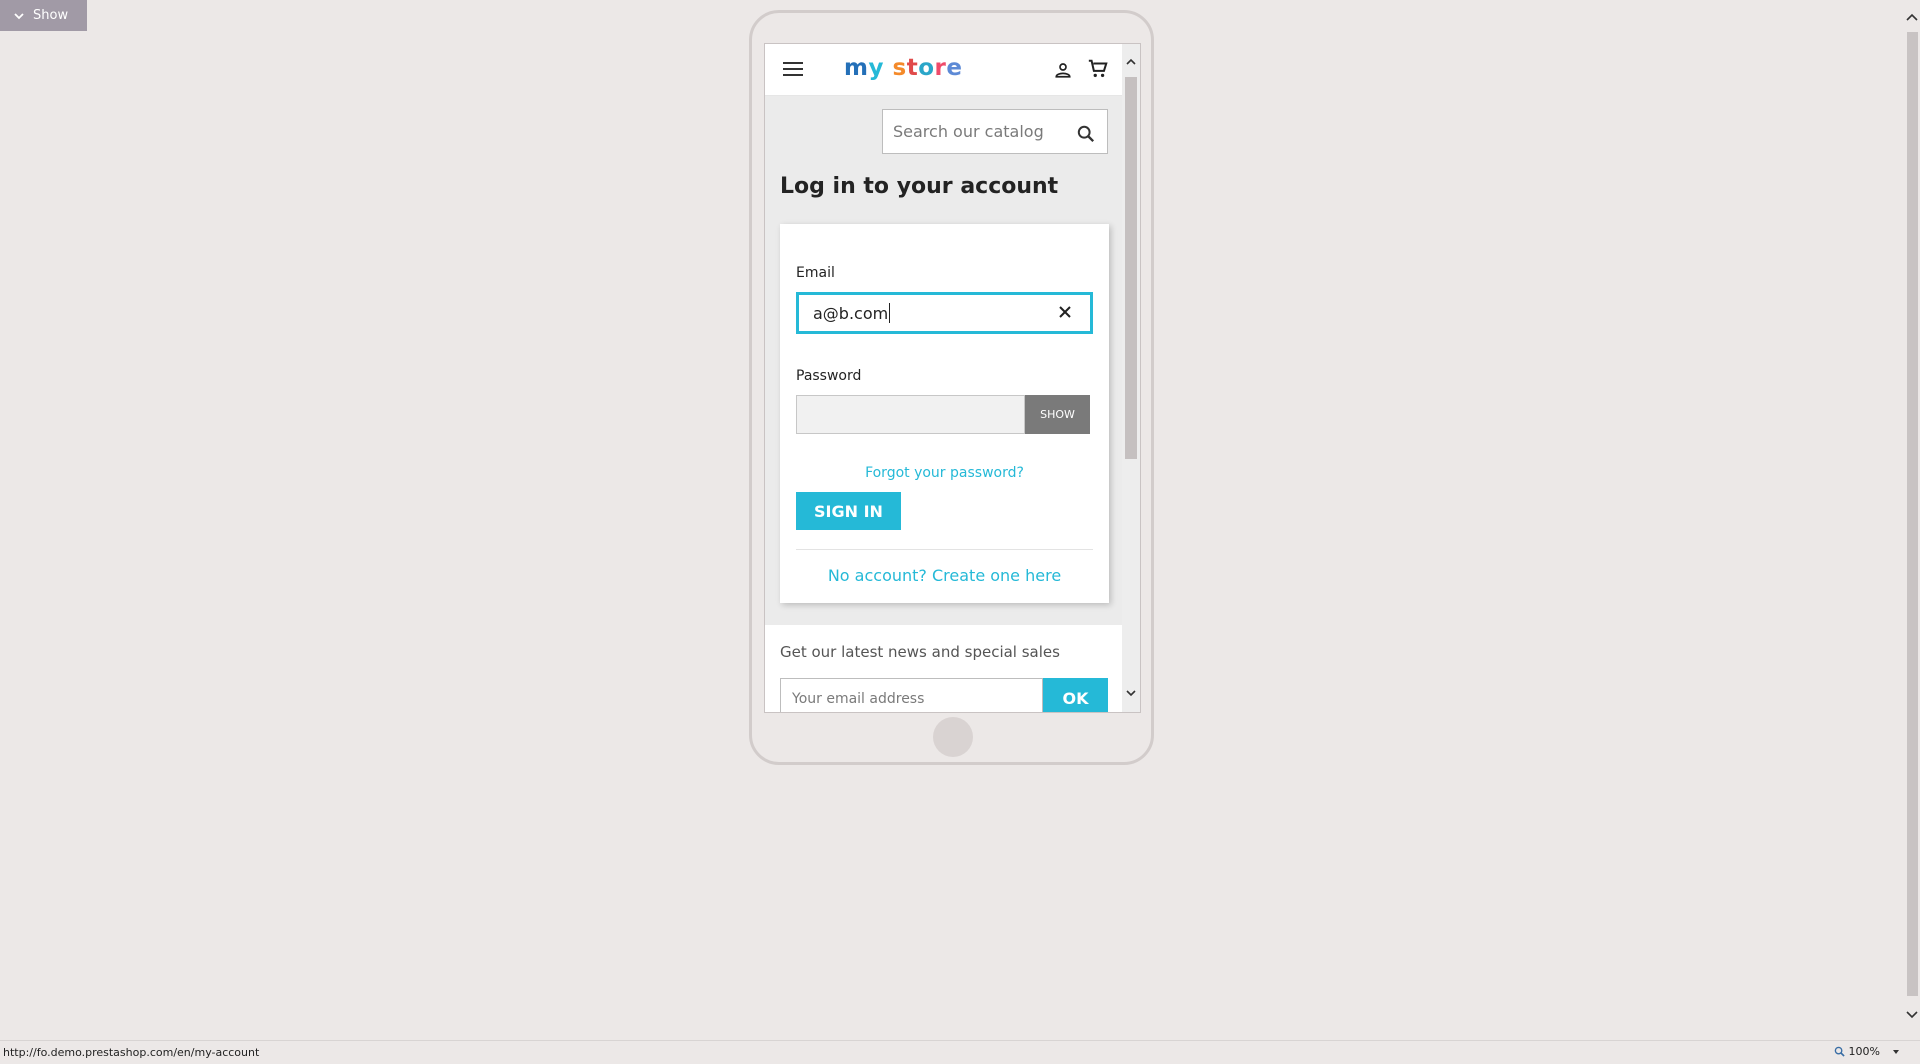  I want to click on newsletter-text: Get our latest news and special sales, so click(920, 652).